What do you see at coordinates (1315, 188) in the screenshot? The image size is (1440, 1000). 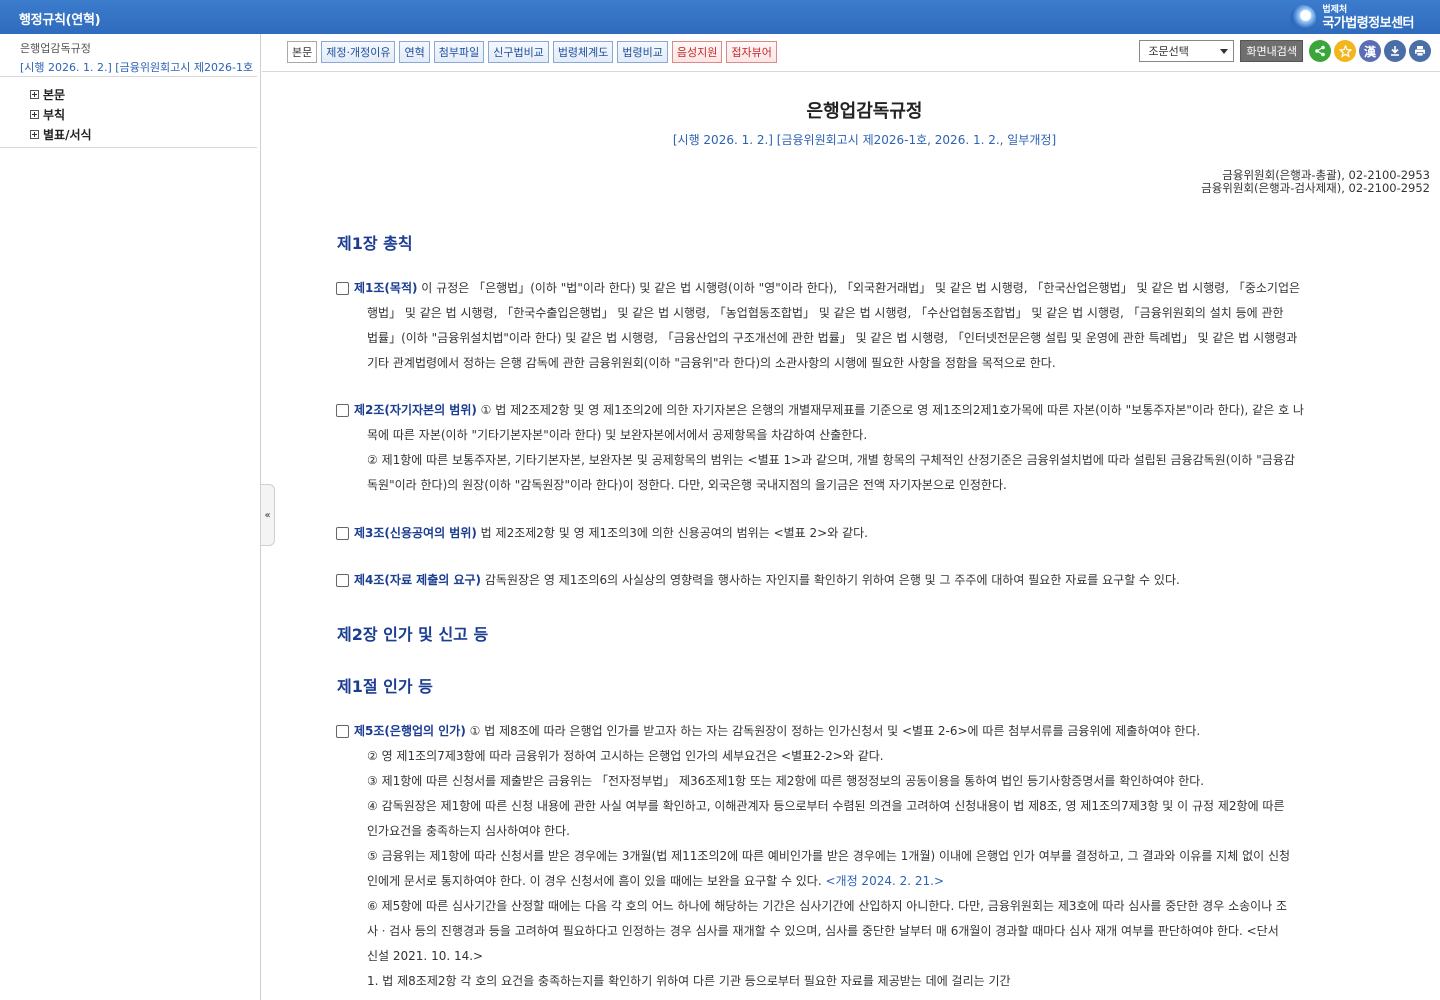 I see `contact-line: 금융위원회(은행과-검사제재), 02-2100-2952` at bounding box center [1315, 188].